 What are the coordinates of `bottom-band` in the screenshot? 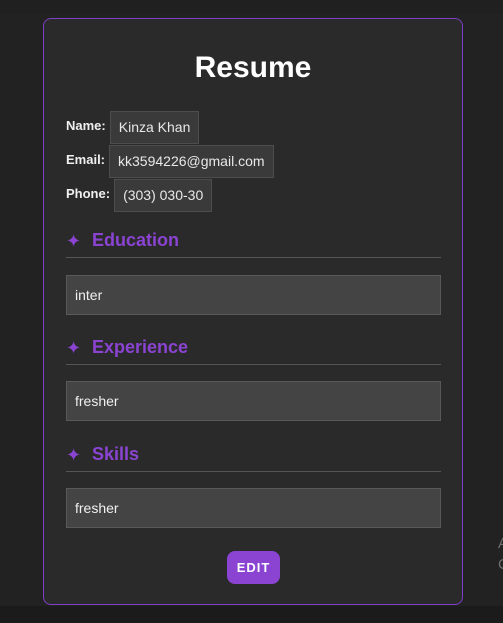 It's located at (251, 614).